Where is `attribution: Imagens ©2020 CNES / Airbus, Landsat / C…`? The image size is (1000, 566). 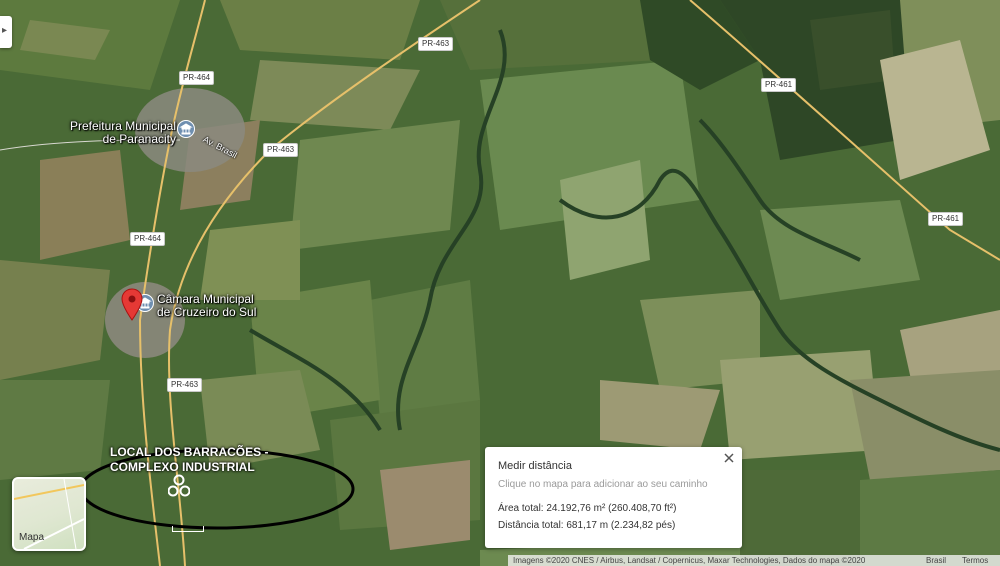 attribution: Imagens ©2020 CNES / Airbus, Landsat / C… is located at coordinates (689, 560).